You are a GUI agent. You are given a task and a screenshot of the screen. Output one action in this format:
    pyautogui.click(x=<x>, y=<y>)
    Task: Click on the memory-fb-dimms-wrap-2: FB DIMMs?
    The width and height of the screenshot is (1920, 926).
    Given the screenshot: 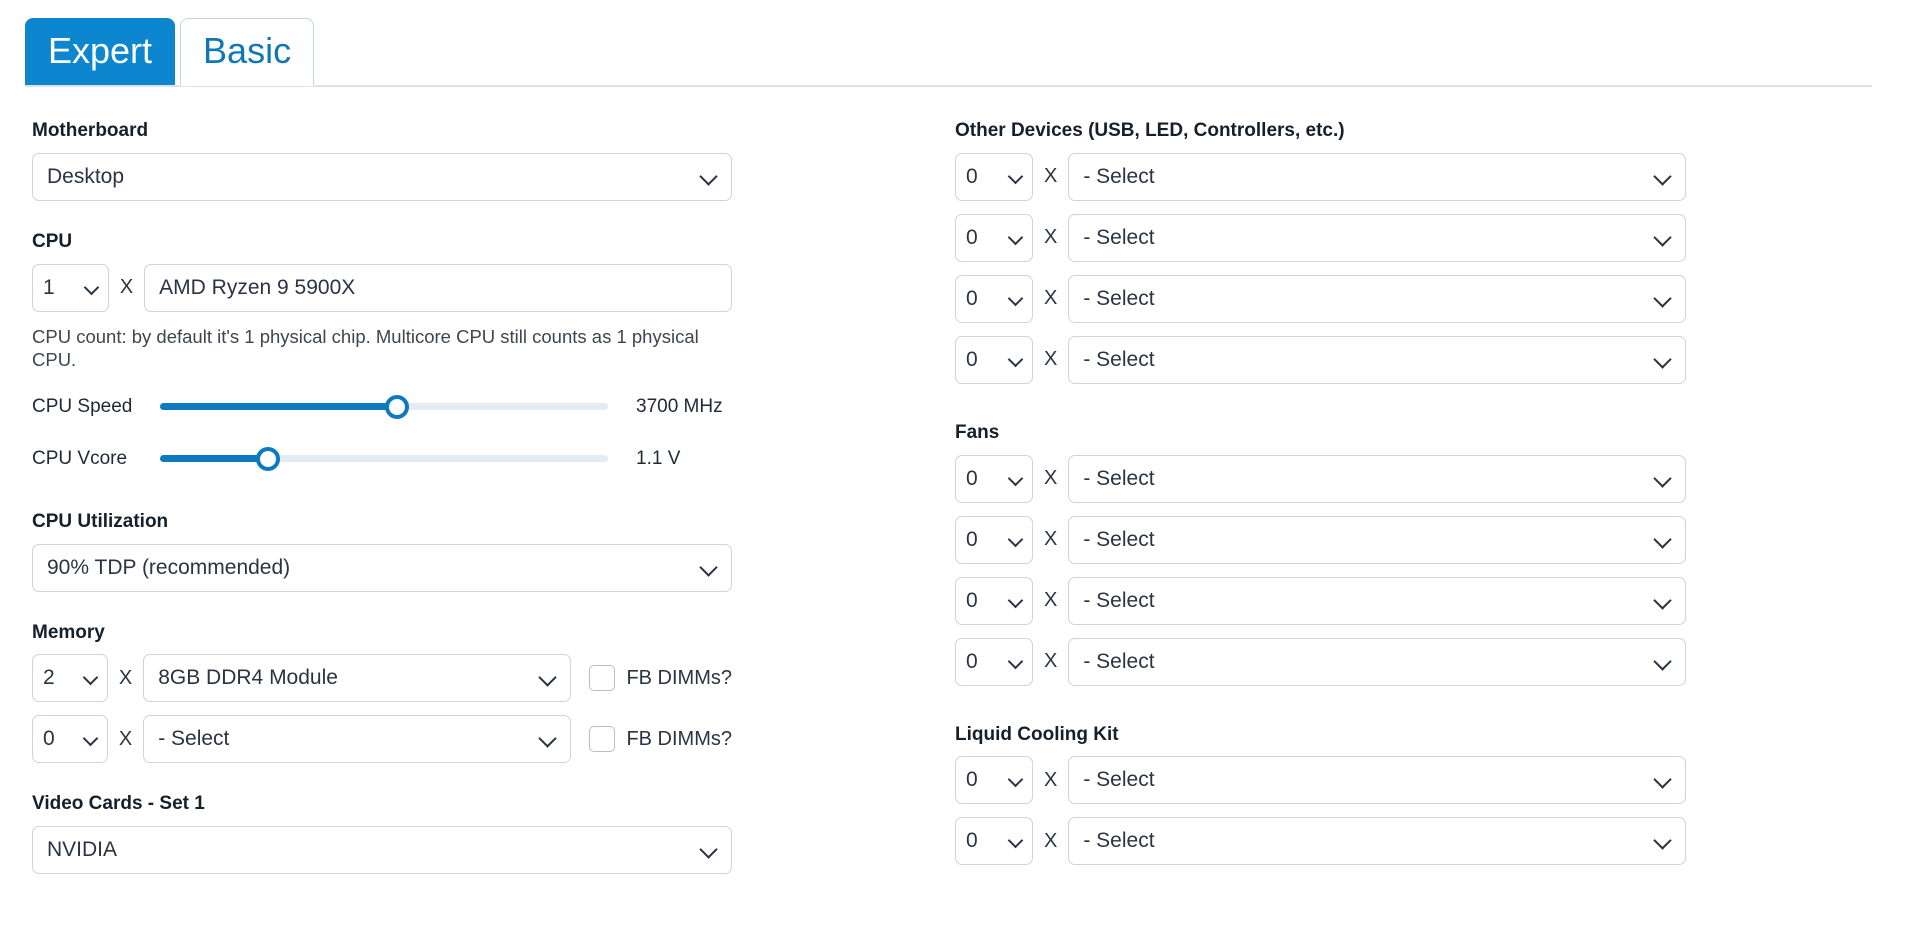 What is the action you would take?
    pyautogui.click(x=660, y=739)
    